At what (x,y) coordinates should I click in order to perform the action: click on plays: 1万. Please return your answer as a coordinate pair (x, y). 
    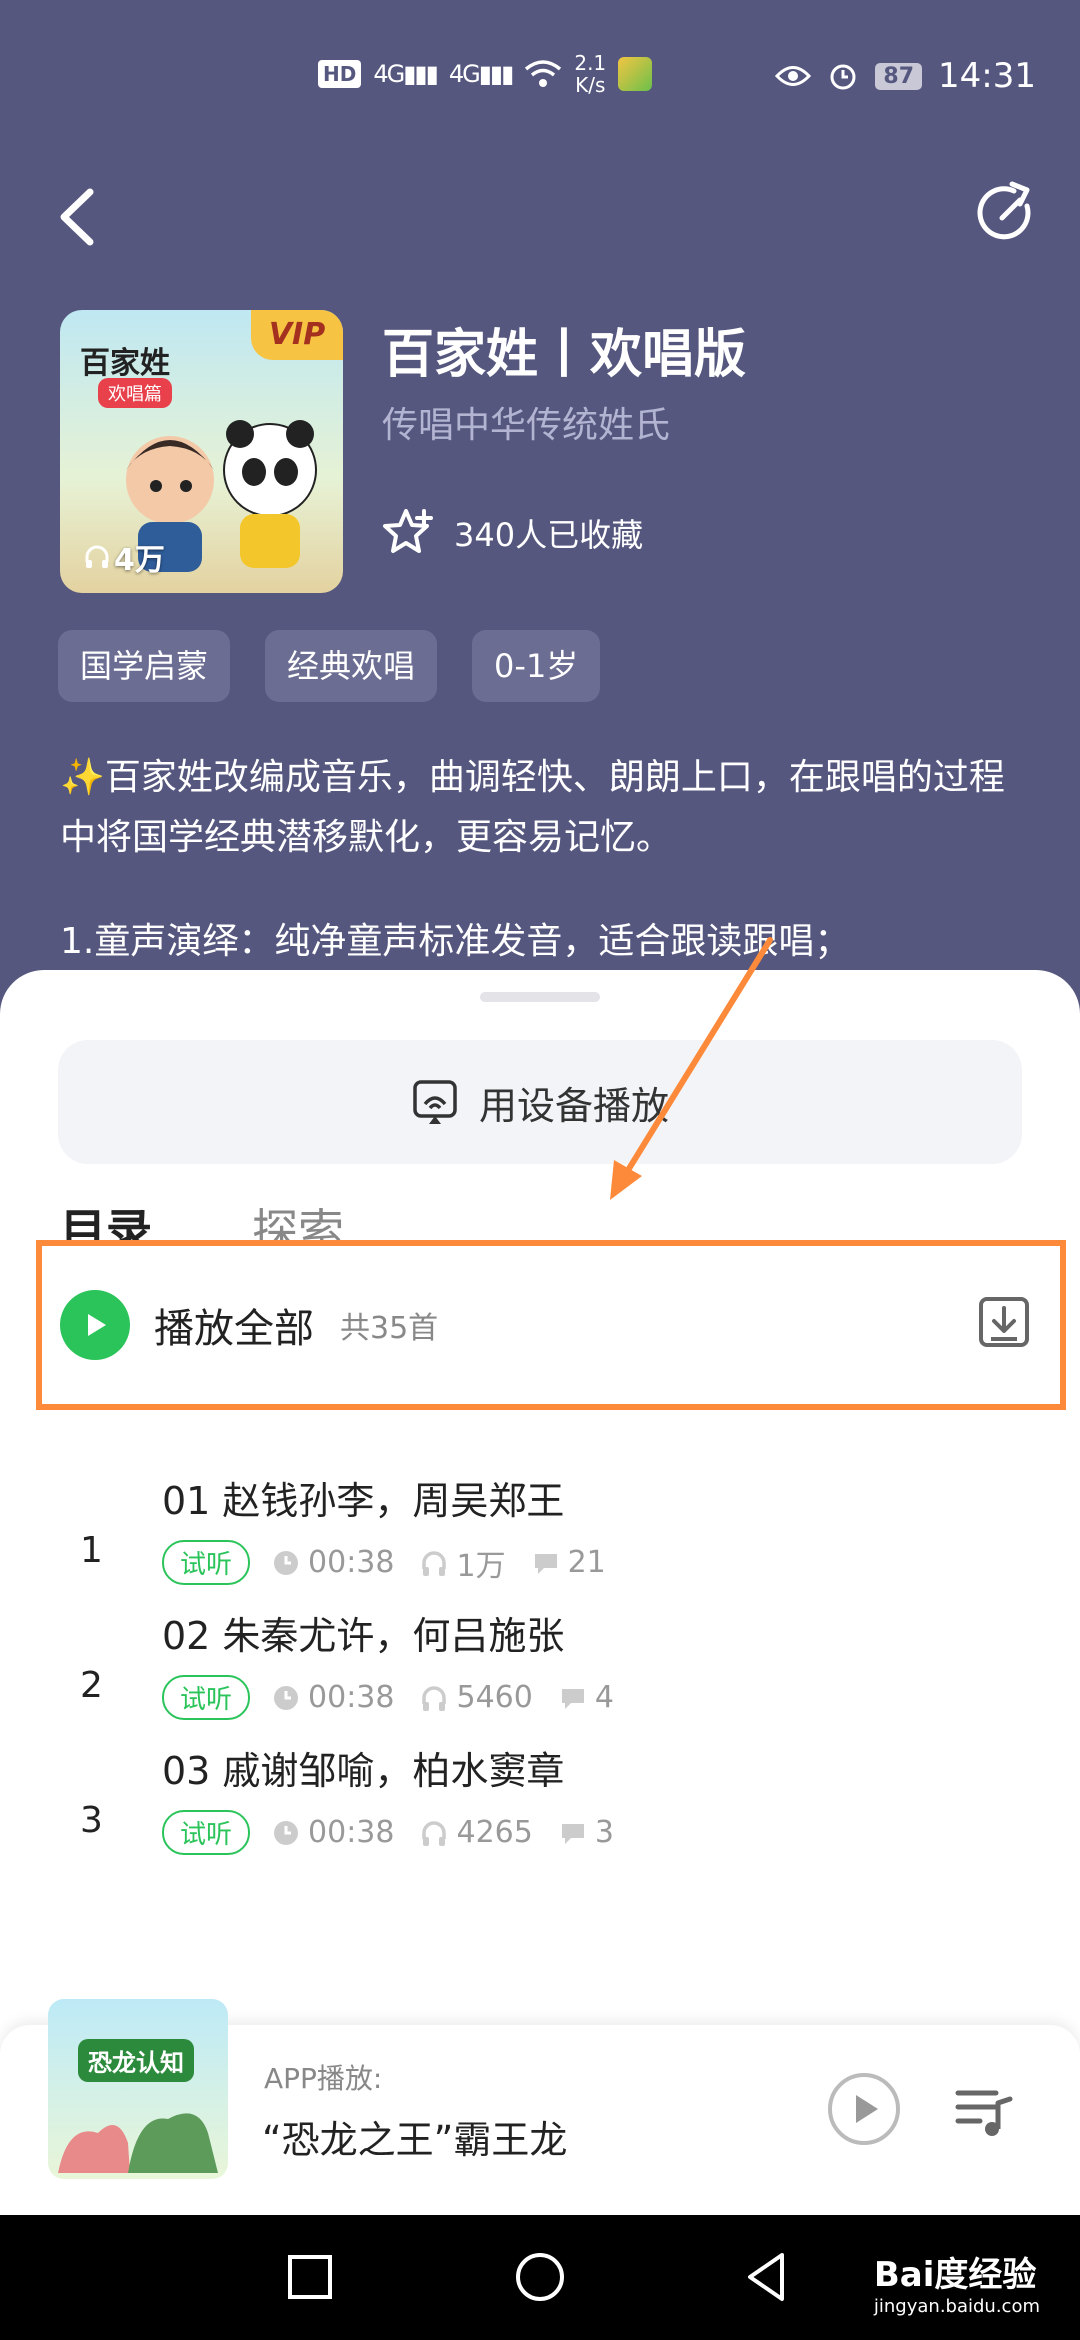
    Looking at the image, I should click on (463, 1563).